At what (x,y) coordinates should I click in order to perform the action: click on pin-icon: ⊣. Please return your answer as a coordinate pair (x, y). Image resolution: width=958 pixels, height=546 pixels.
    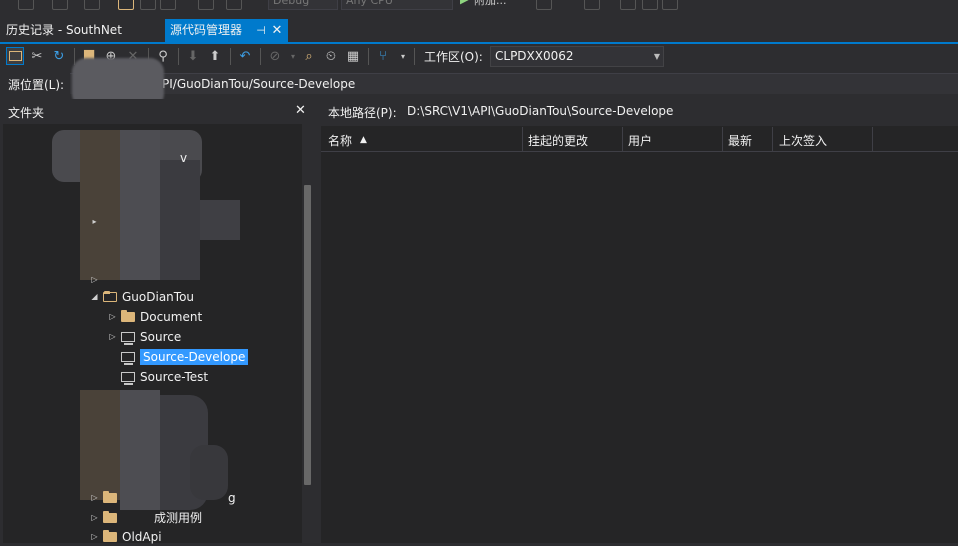
    Looking at the image, I should click on (261, 30).